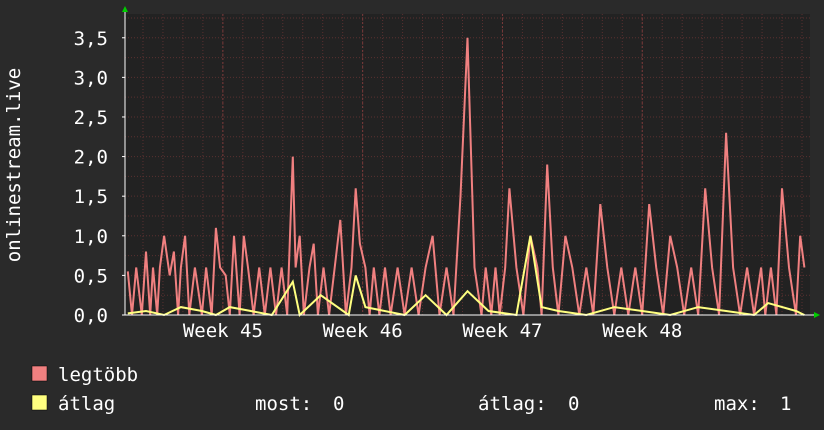 The width and height of the screenshot is (824, 430). I want to click on x-tick-label: Week 45, so click(223, 331).